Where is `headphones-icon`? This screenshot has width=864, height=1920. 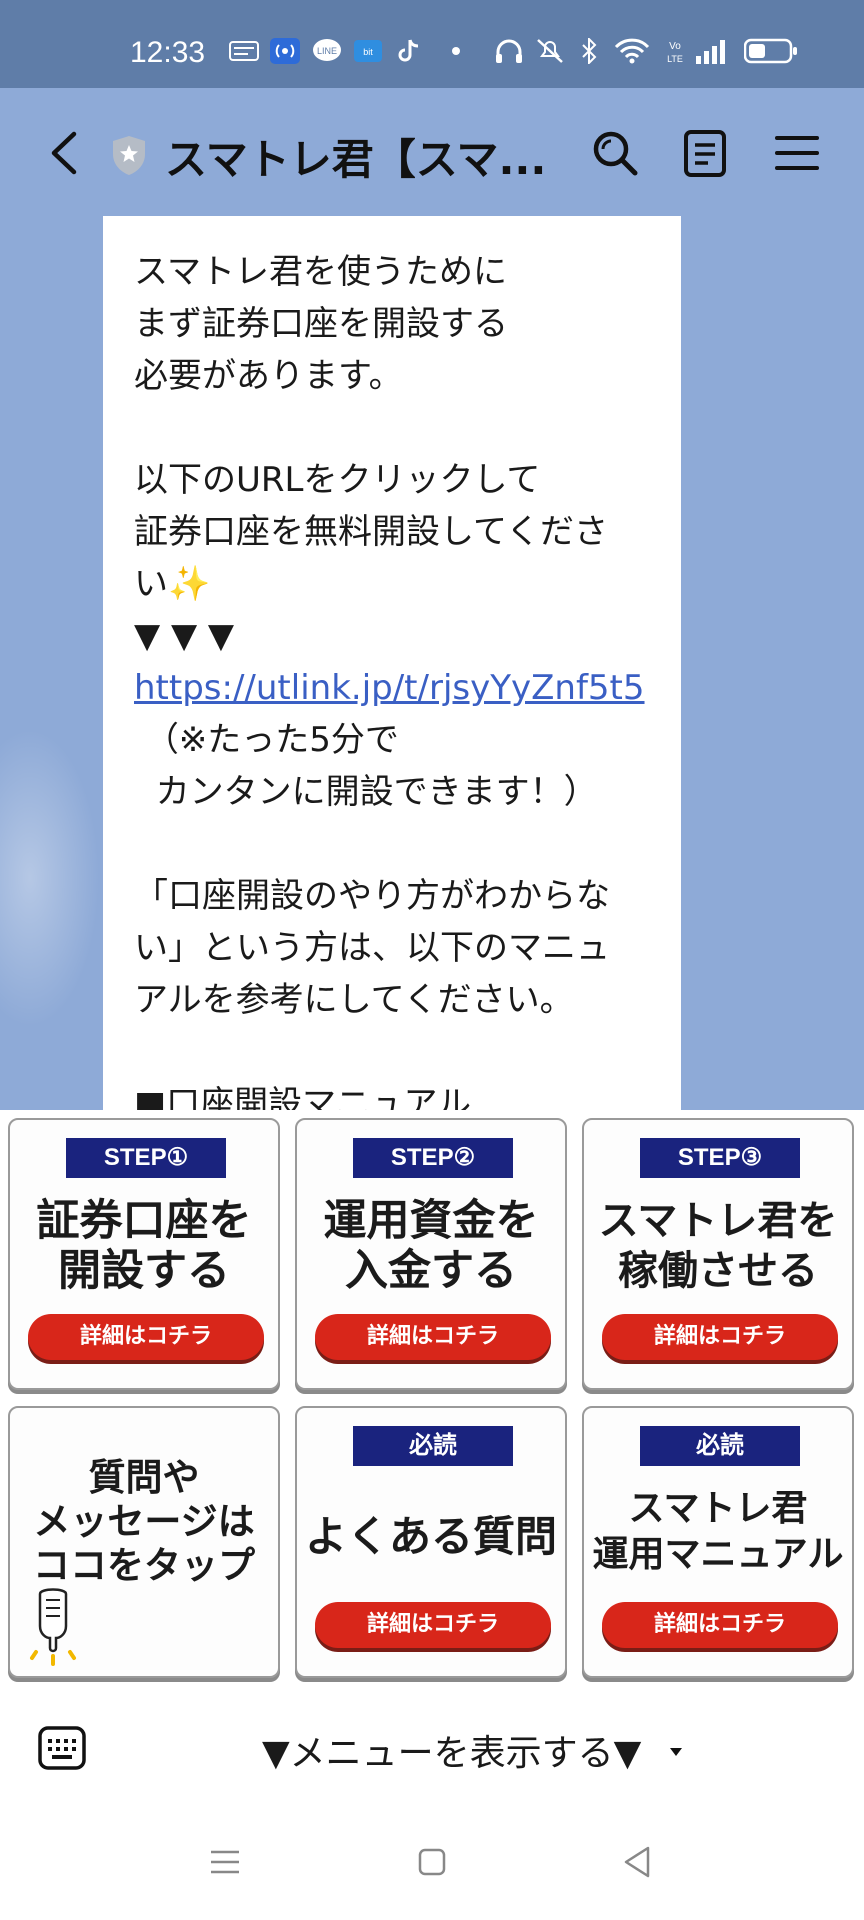 headphones-icon is located at coordinates (509, 51).